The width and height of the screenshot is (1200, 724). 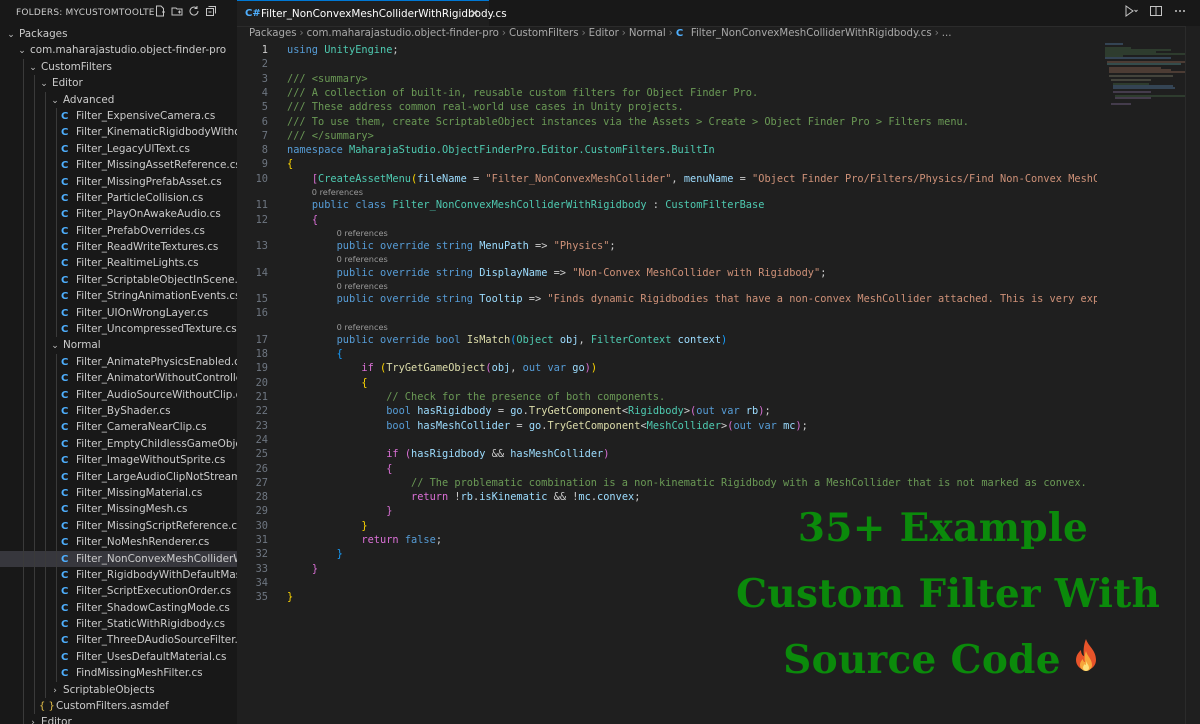 What do you see at coordinates (118, 296) in the screenshot?
I see `tree-file-item: C Filter_StringAnimationEvents.cs` at bounding box center [118, 296].